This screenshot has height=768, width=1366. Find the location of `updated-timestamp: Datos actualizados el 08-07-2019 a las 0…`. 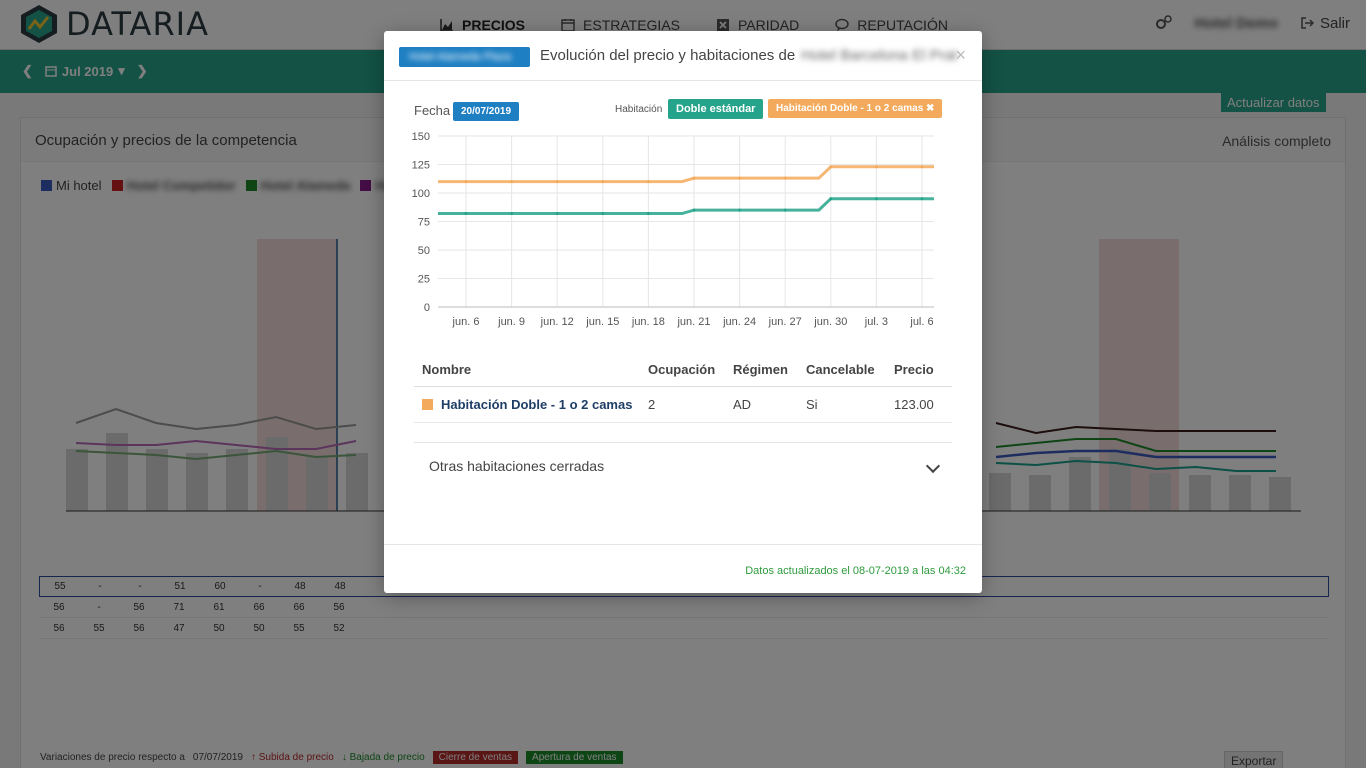

updated-timestamp: Datos actualizados el 08-07-2019 a las 0… is located at coordinates (855, 571).